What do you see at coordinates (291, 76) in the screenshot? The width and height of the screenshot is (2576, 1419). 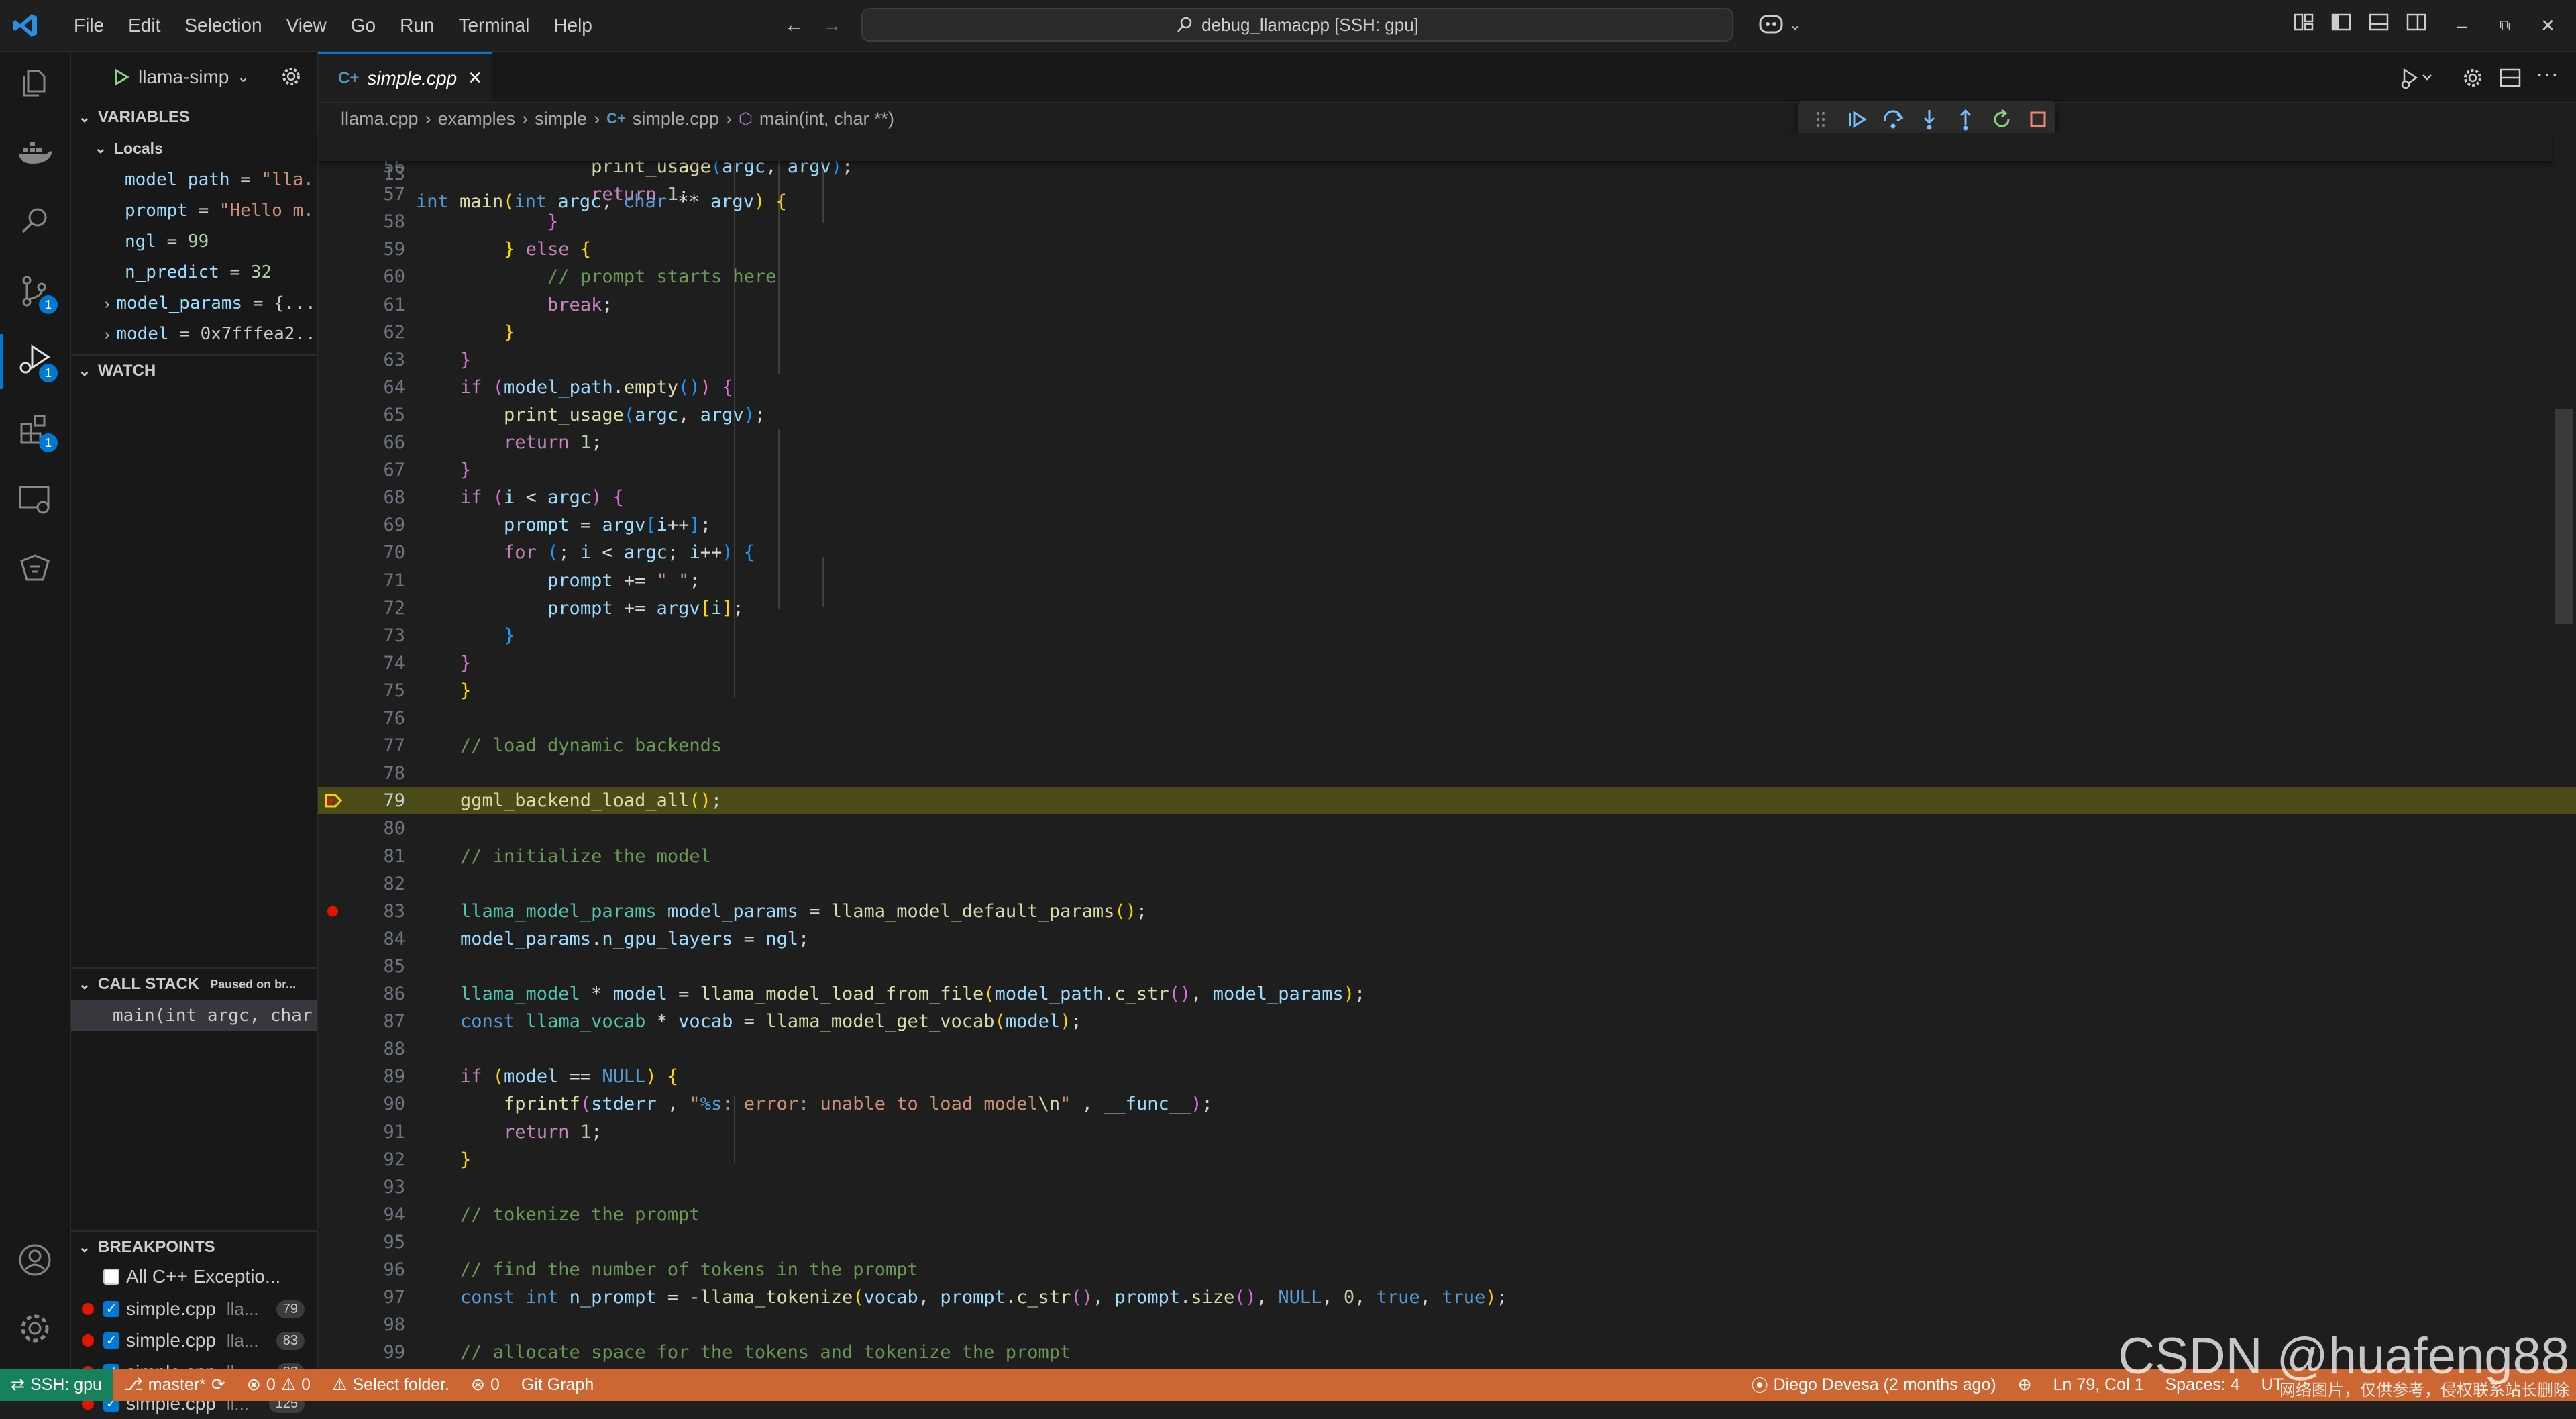 I see `debug-settings-gear-icon` at bounding box center [291, 76].